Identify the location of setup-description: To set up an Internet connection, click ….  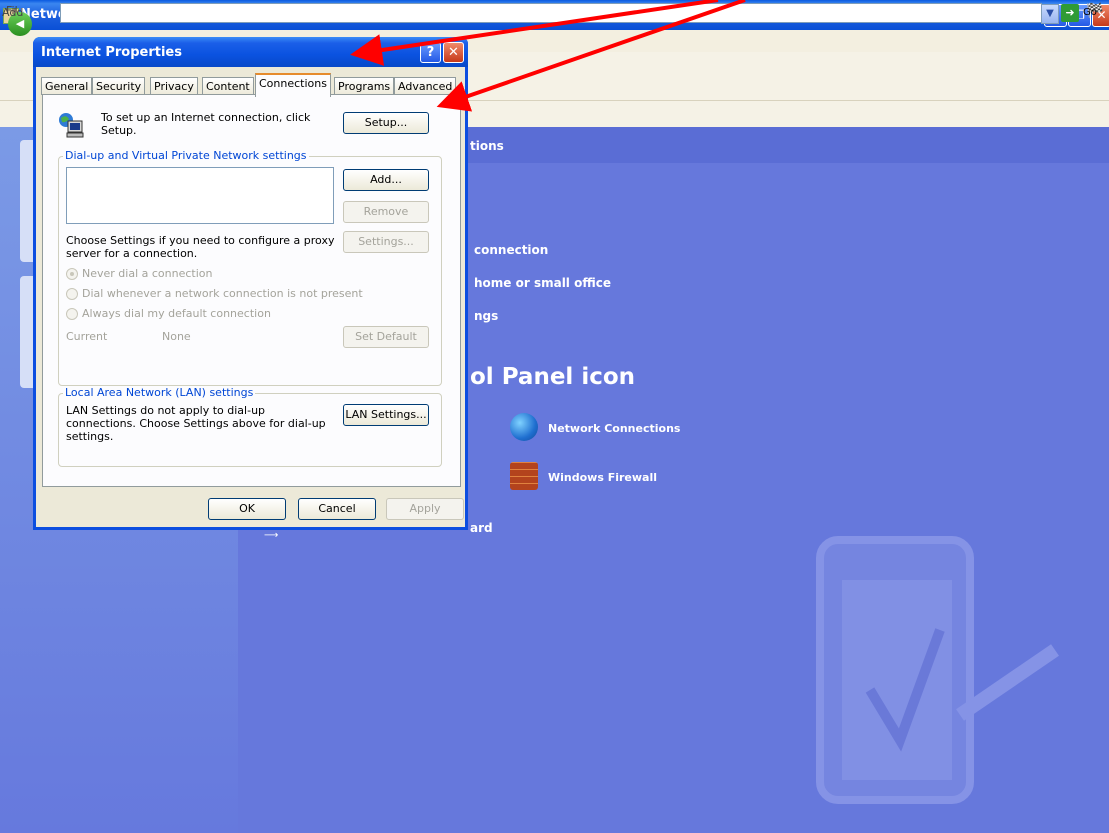
(206, 124).